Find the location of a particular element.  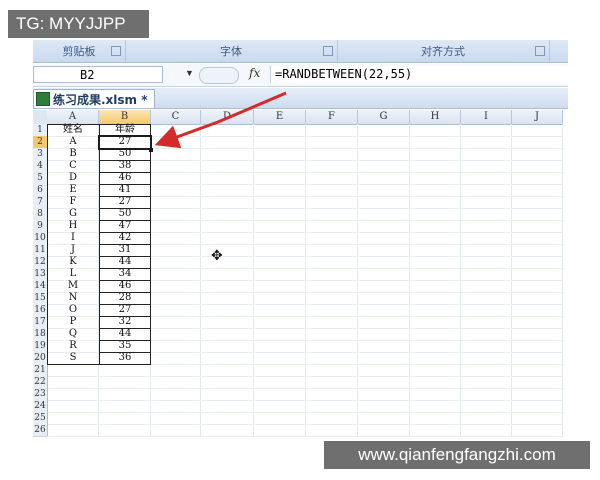

watermark: www.qianfengfangzhi.com is located at coordinates (457, 455).